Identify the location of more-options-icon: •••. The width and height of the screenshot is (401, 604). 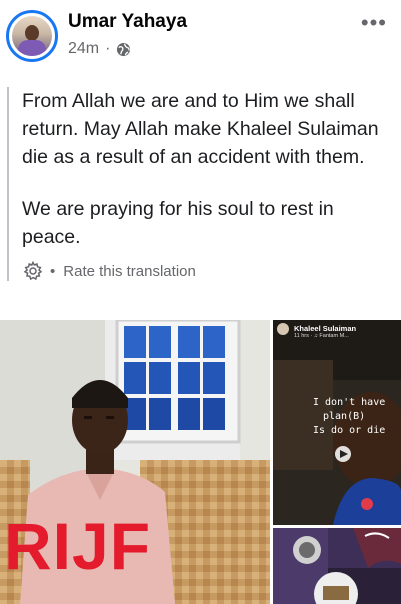
(374, 23).